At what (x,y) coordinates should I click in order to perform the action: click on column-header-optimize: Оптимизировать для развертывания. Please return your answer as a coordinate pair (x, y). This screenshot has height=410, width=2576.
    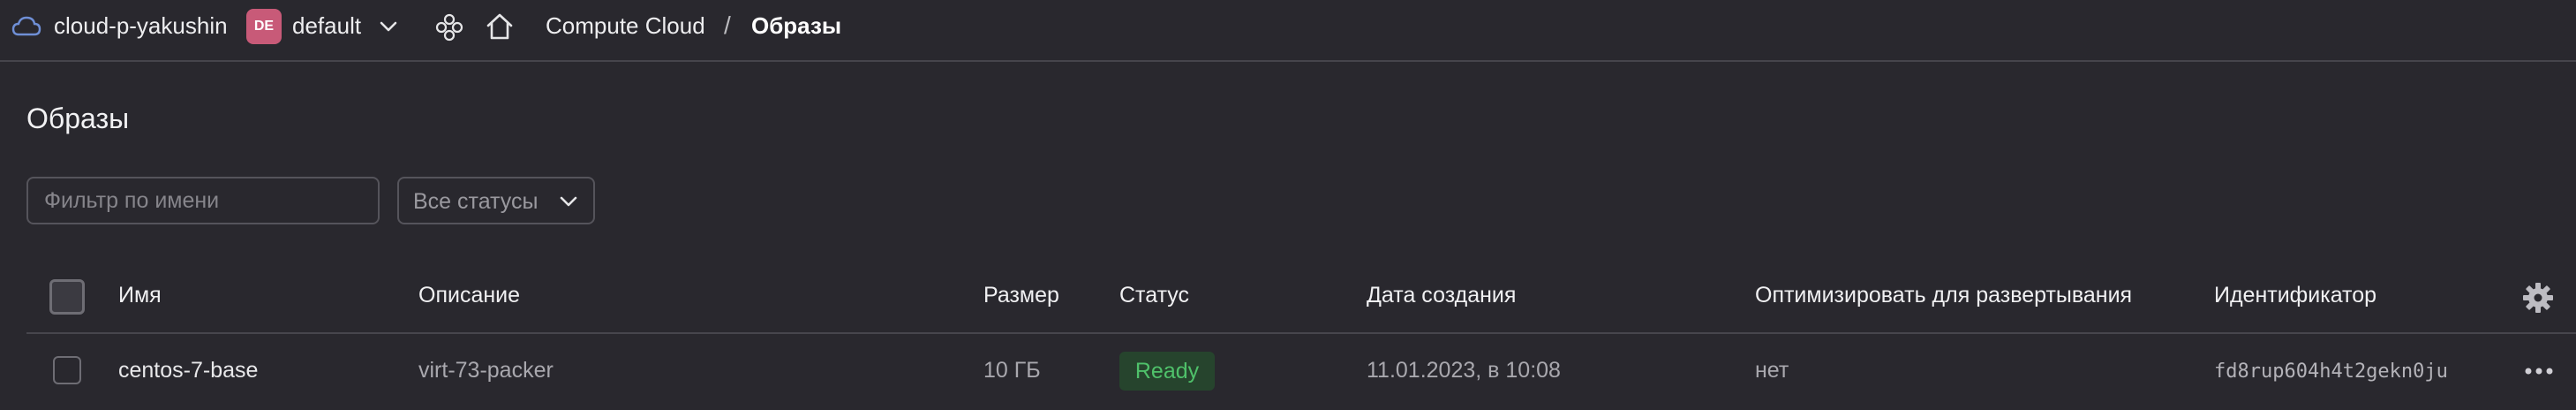
    Looking at the image, I should click on (1944, 295).